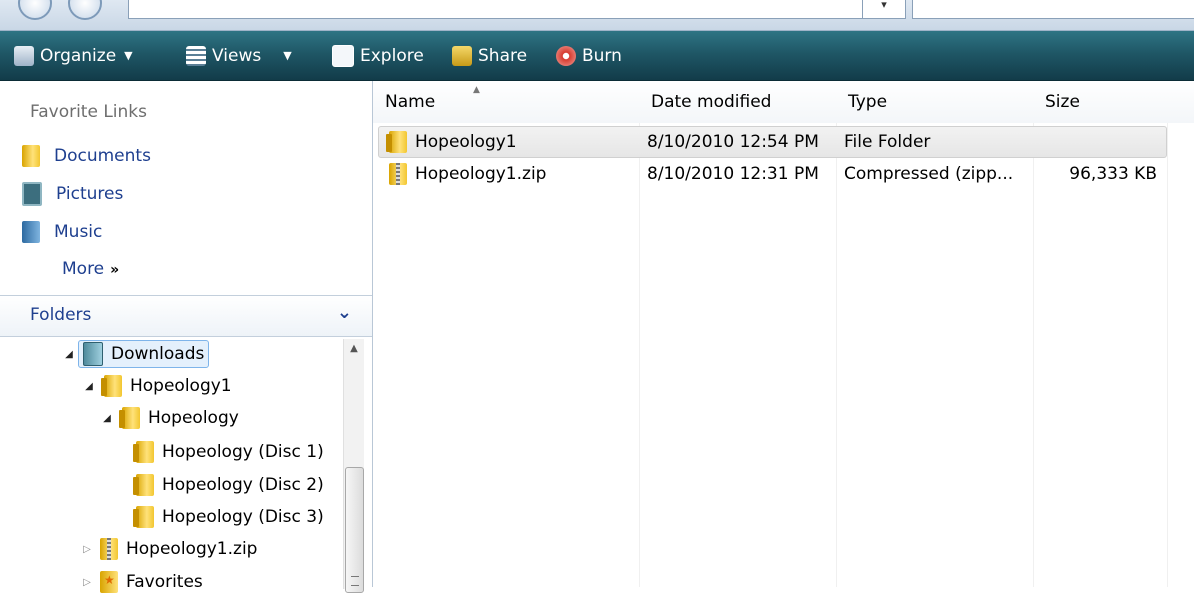 Image resolution: width=1194 pixels, height=597 pixels. Describe the element at coordinates (503, 55) in the screenshot. I see `share-label: Share` at that location.